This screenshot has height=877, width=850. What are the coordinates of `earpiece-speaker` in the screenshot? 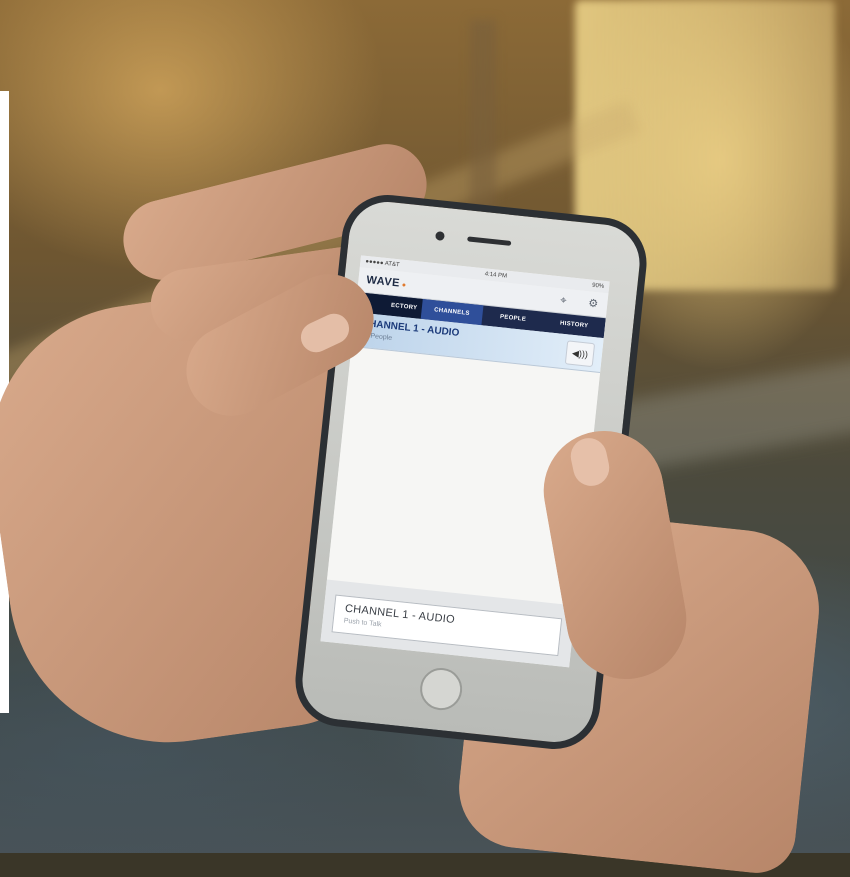 It's located at (489, 241).